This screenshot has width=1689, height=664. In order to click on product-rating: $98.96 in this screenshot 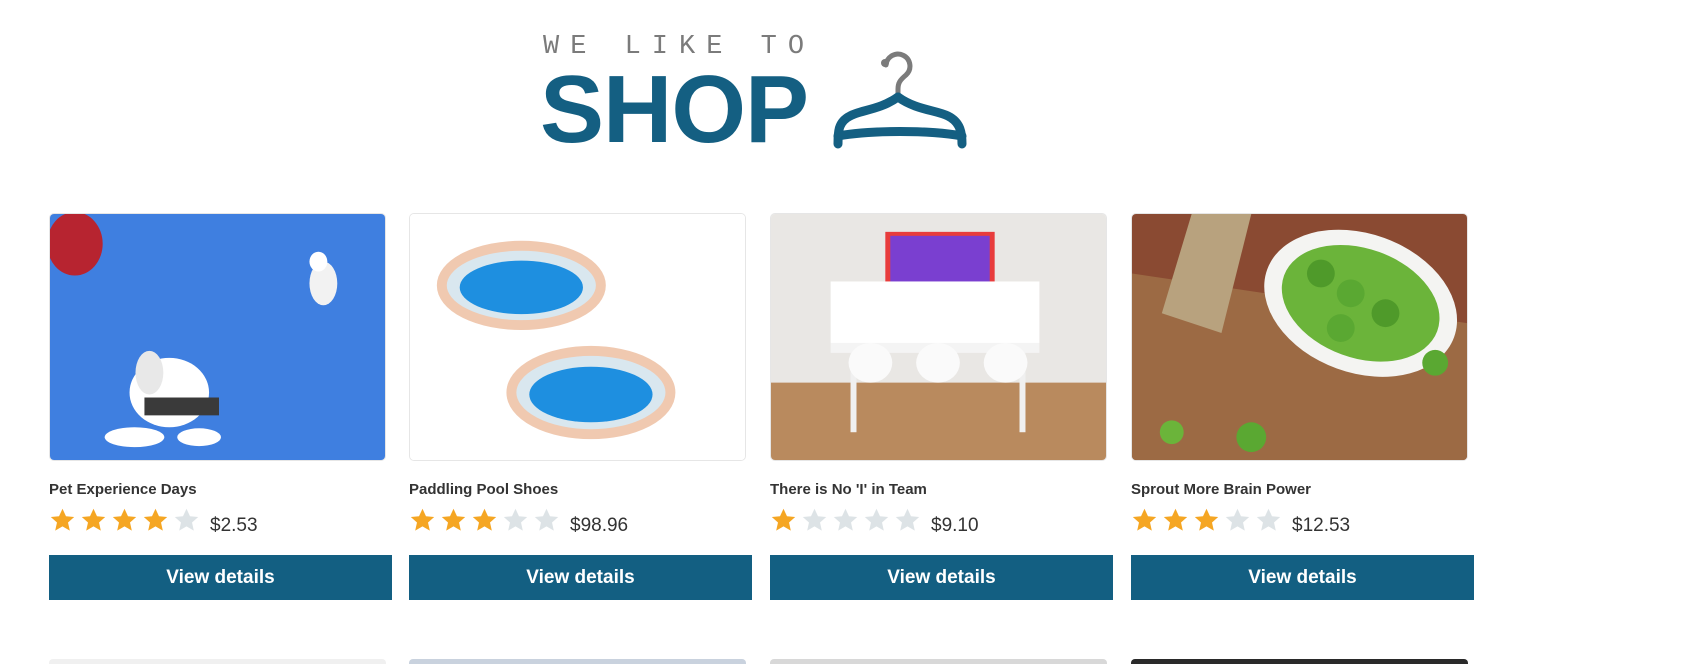, I will do `click(519, 523)`.